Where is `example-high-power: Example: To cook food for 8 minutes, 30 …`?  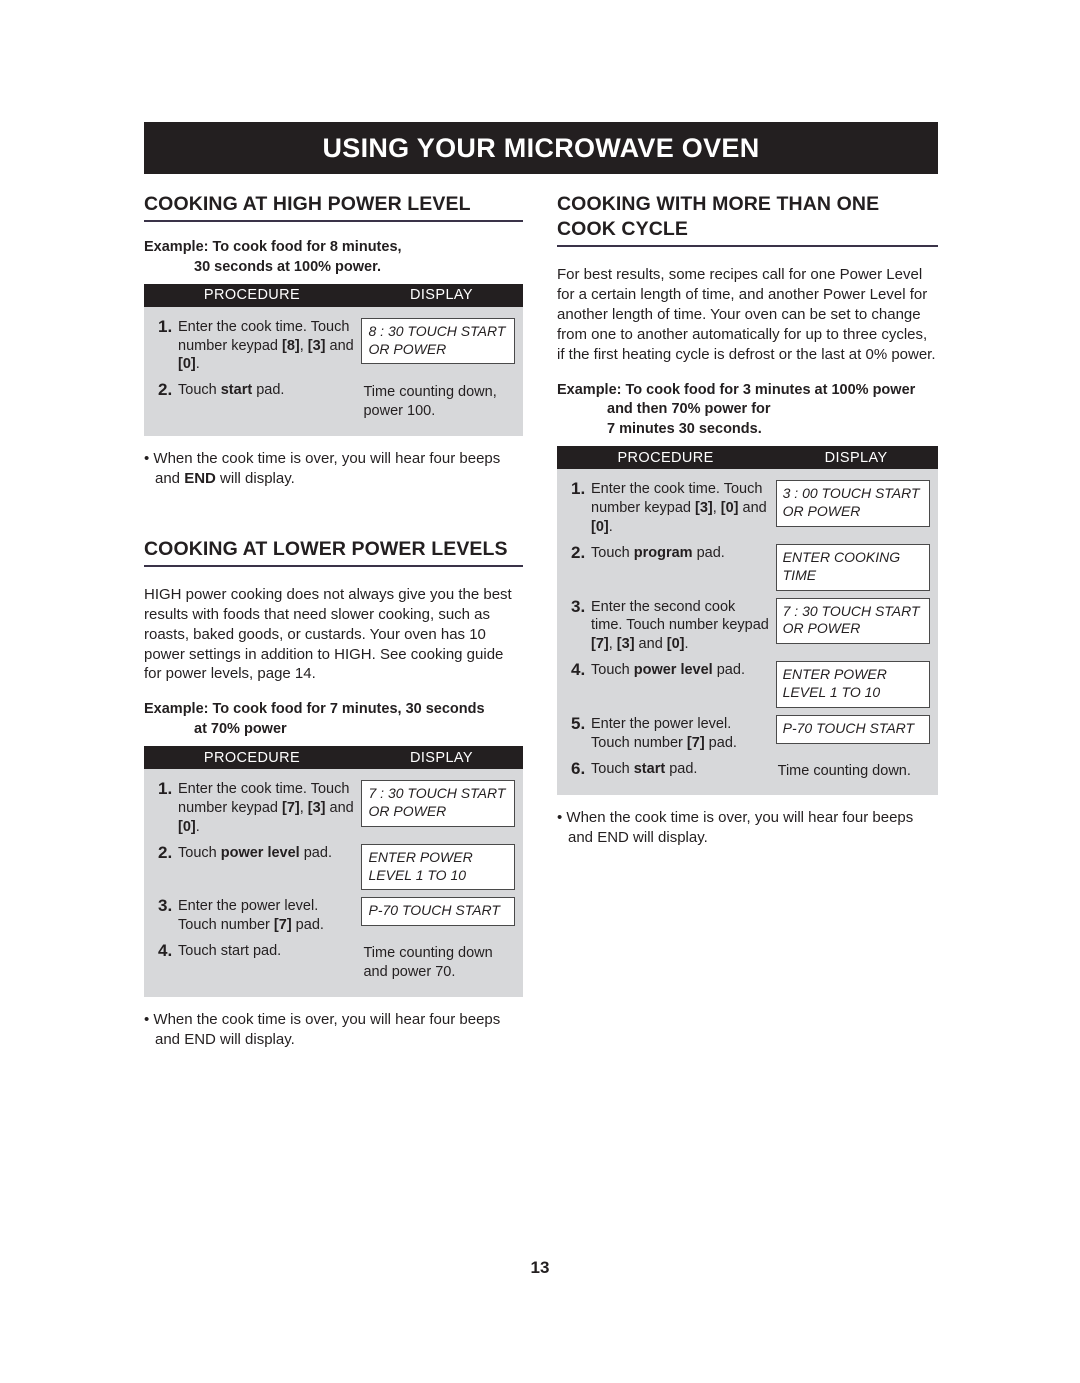
example-high-power: Example: To cook food for 8 minutes, 30 … is located at coordinates (333, 258).